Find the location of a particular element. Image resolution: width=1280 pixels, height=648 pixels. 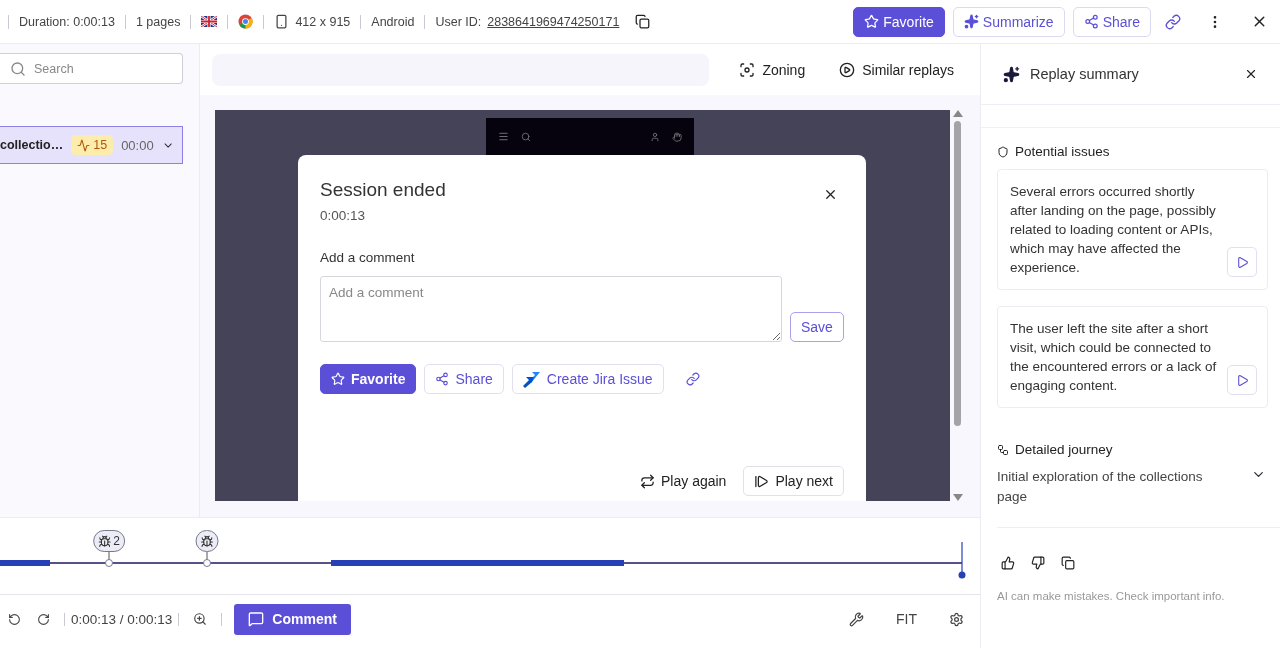

browser-logo-icon is located at coordinates (246, 21).